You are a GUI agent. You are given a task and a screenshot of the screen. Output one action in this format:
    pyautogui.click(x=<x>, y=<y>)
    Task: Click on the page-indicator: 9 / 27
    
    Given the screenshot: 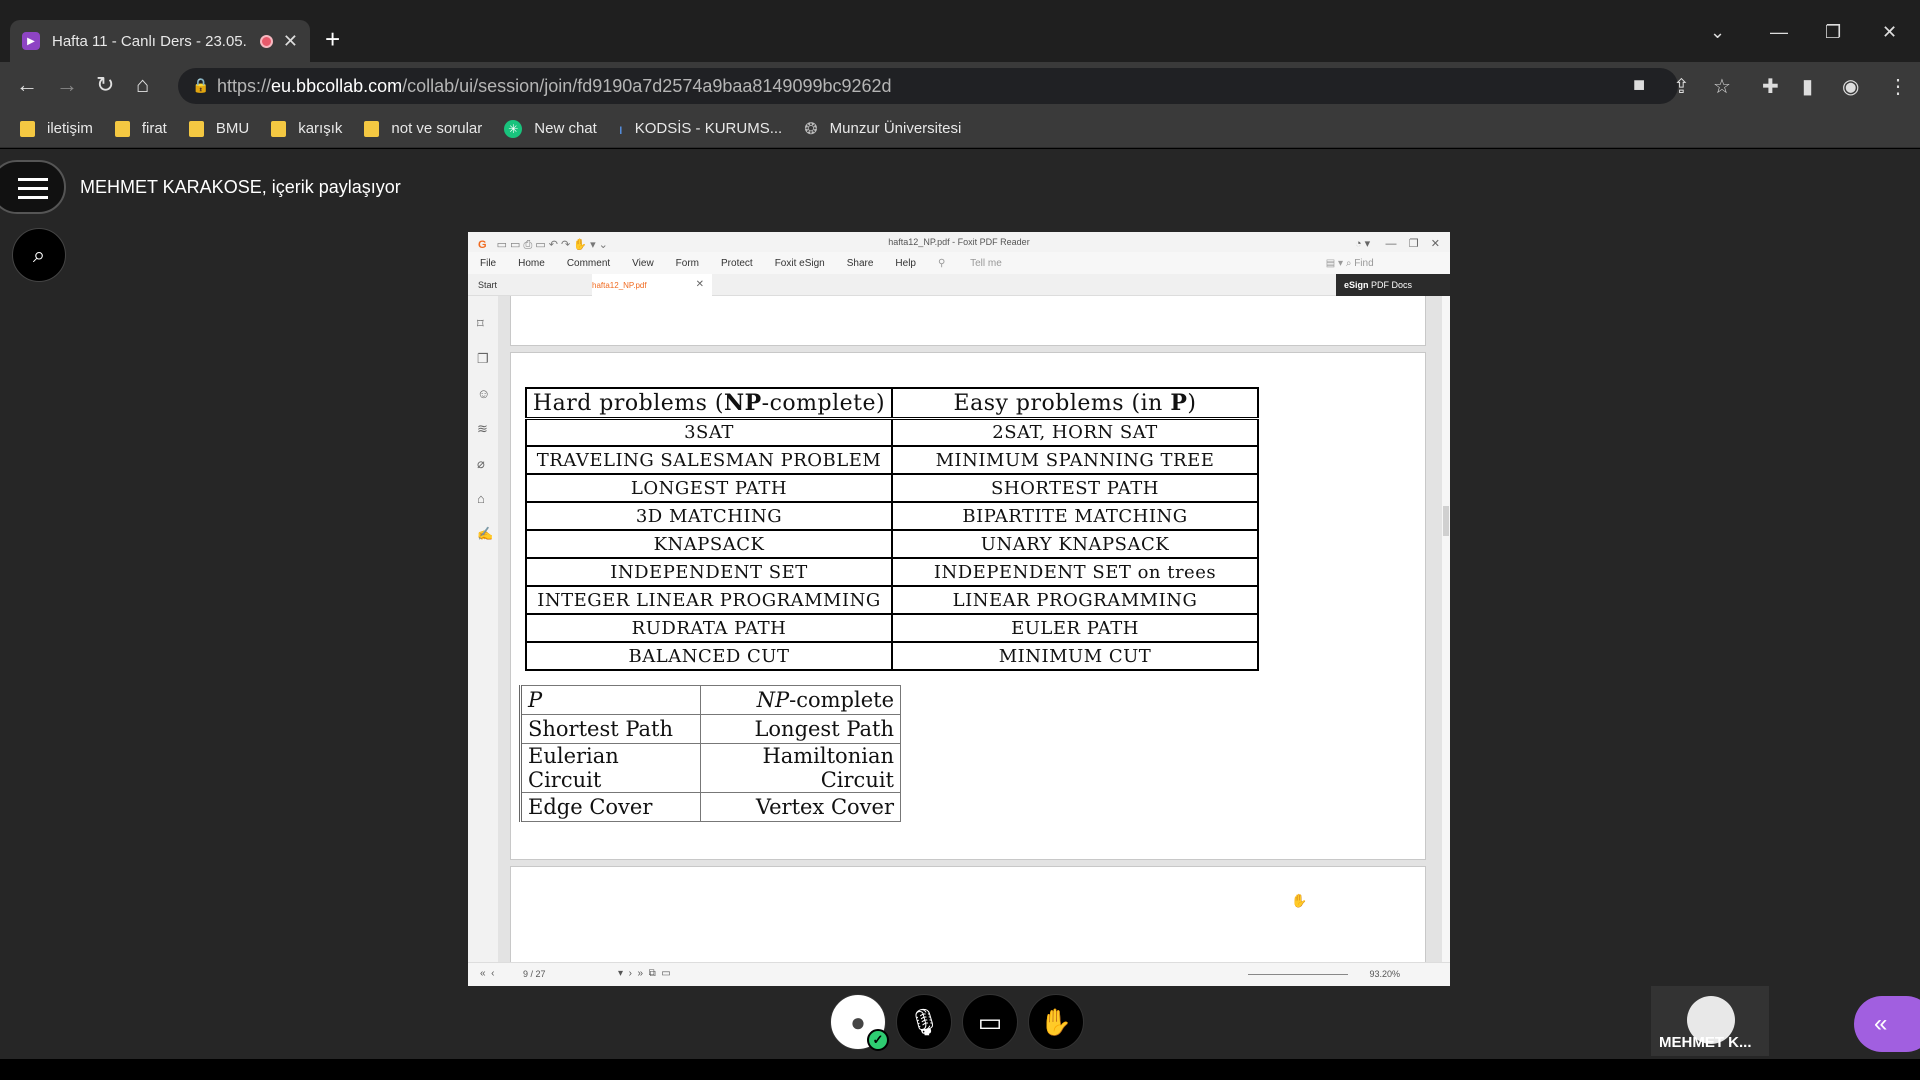 What is the action you would take?
    pyautogui.click(x=534, y=974)
    